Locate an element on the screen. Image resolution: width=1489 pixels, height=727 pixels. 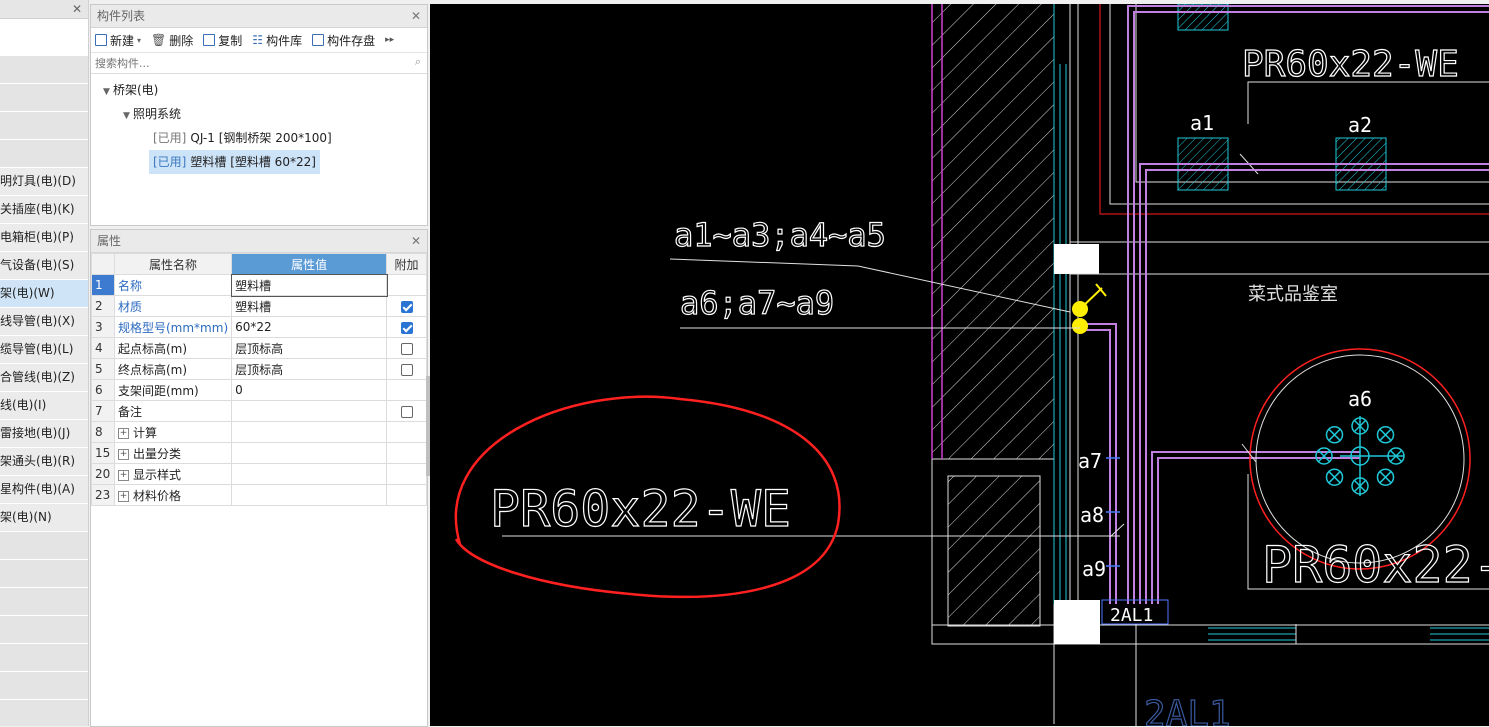
library-icon: ☷ is located at coordinates (258, 40).